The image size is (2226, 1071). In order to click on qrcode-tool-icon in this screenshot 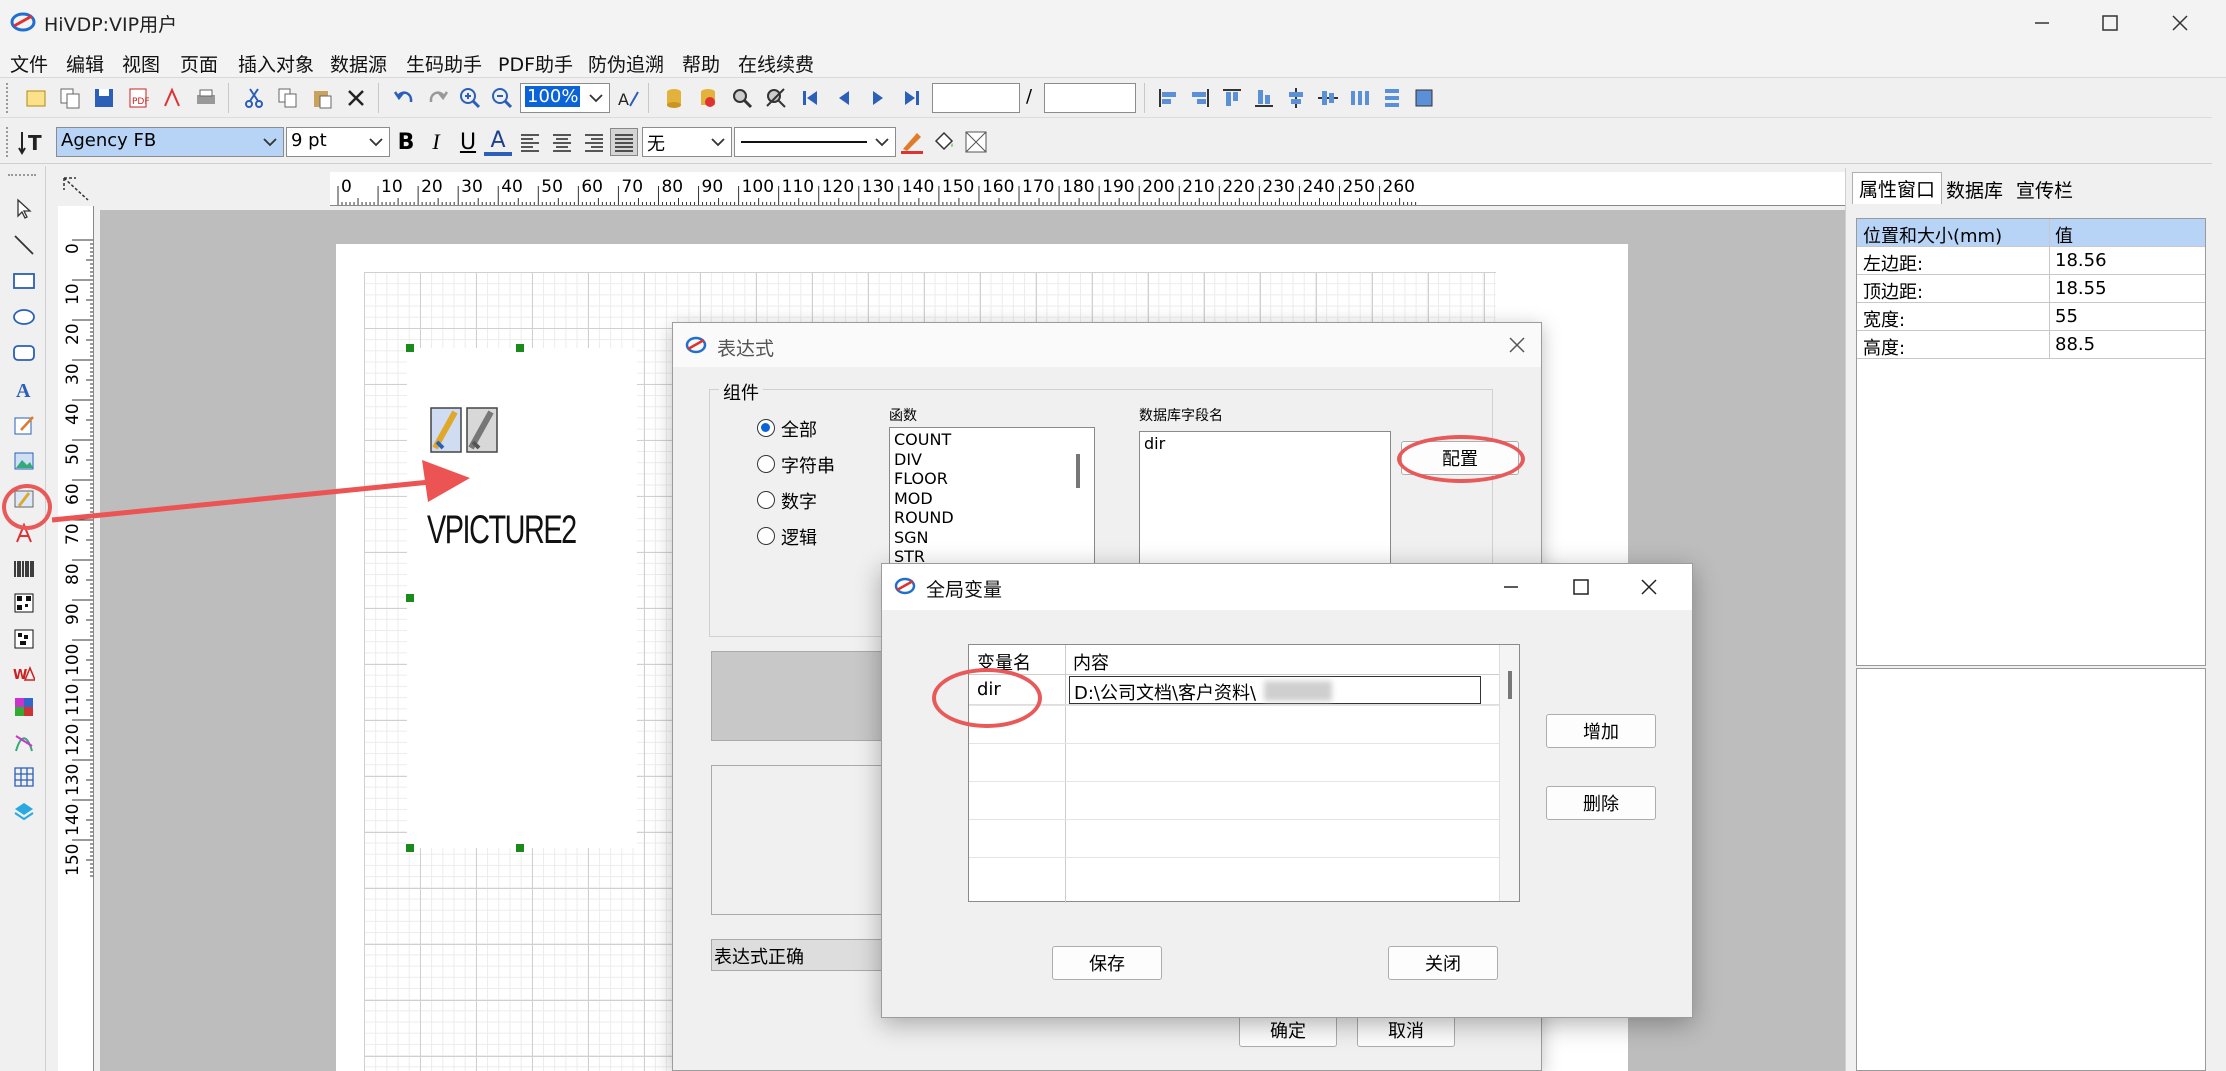, I will do `click(24, 603)`.